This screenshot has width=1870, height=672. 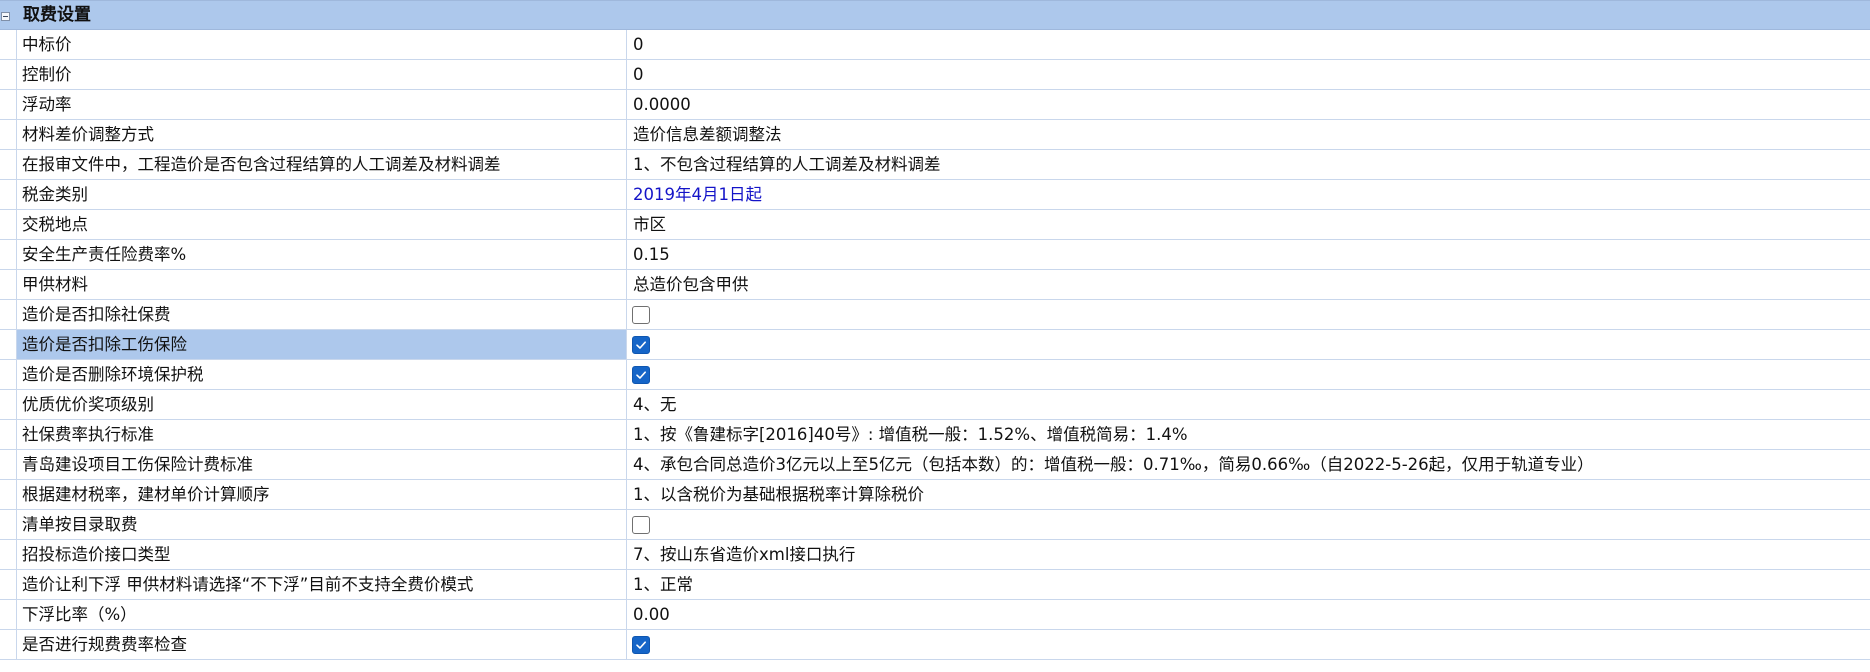 What do you see at coordinates (935, 315) in the screenshot?
I see `property-row: 造价是否扣除社保费` at bounding box center [935, 315].